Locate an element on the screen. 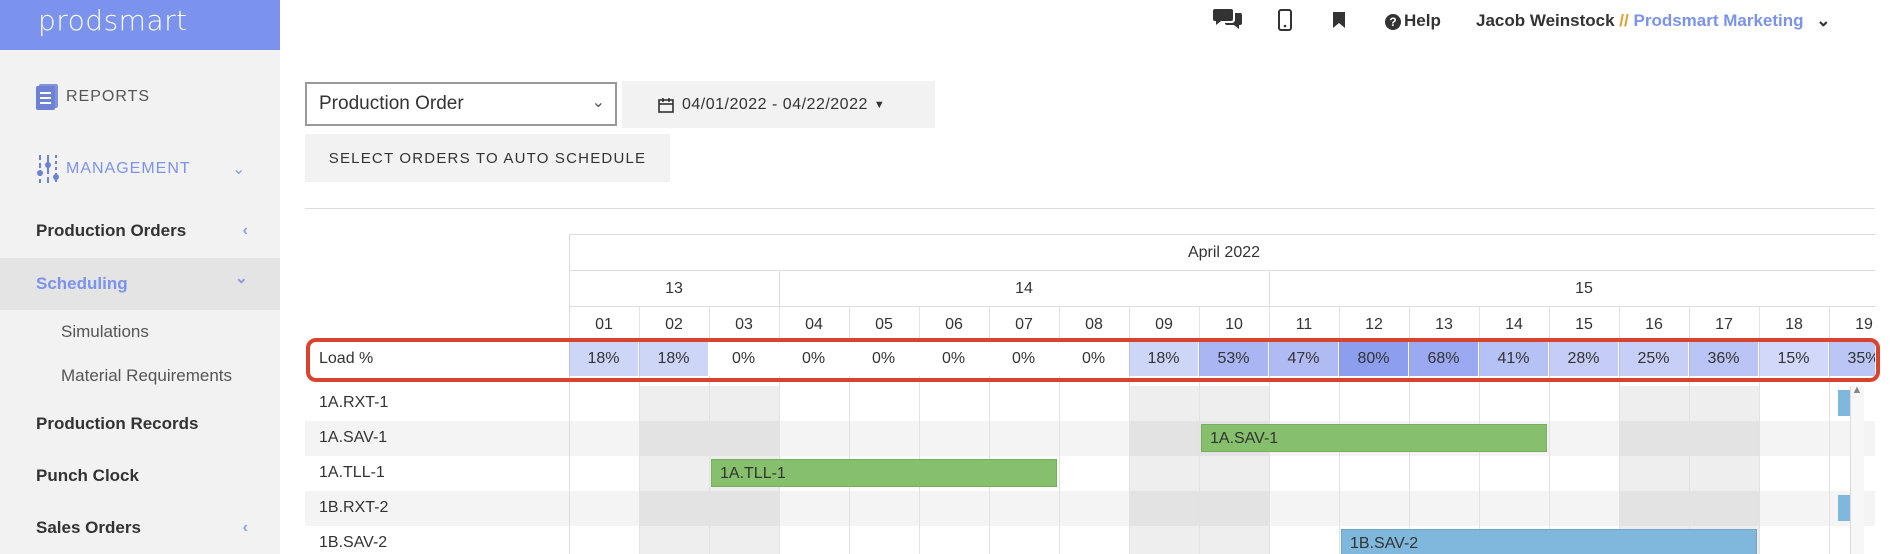  auto-schedule-label: SELECT ORDERS TO AUTO SCHEDULE is located at coordinates (487, 158).